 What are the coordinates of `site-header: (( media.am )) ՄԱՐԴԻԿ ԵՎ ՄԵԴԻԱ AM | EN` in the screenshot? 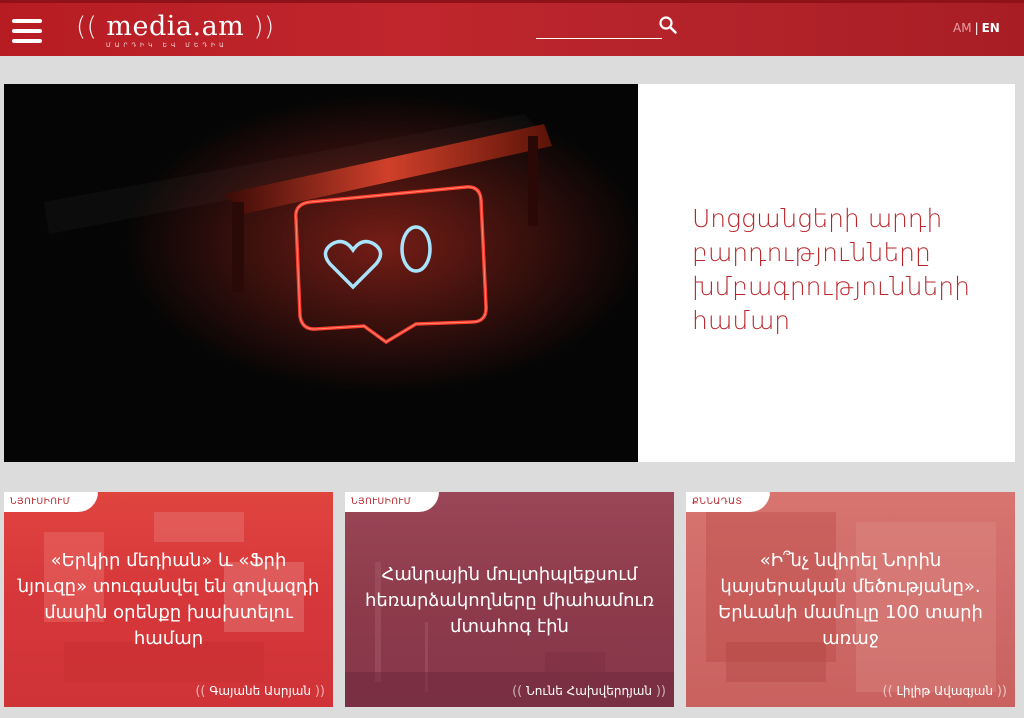 It's located at (512, 28).